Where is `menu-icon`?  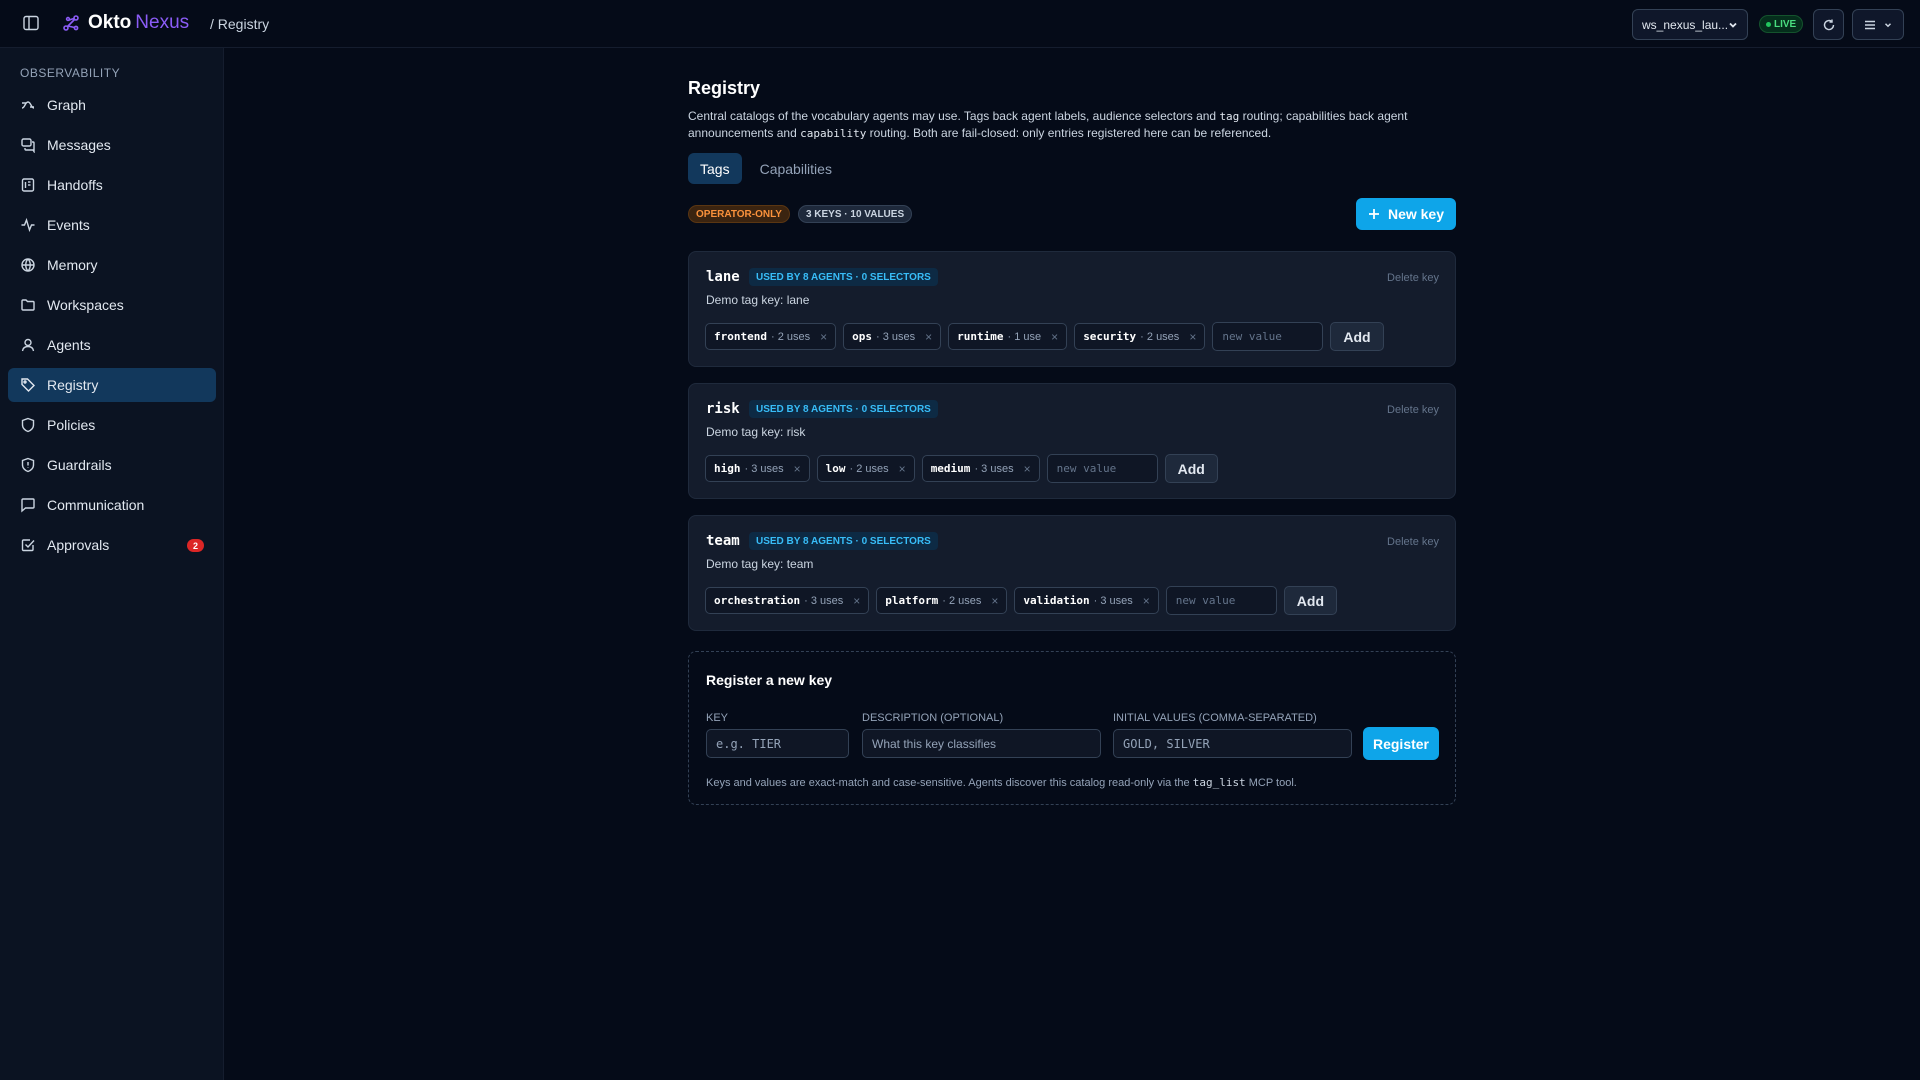 menu-icon is located at coordinates (1870, 24).